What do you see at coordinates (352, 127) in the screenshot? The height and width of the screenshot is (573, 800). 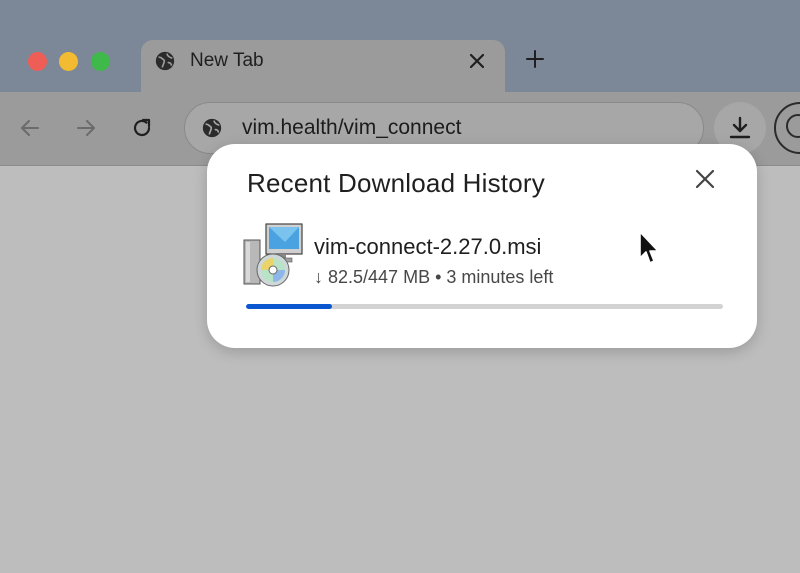 I see `address-url: vim.health/vim_connect` at bounding box center [352, 127].